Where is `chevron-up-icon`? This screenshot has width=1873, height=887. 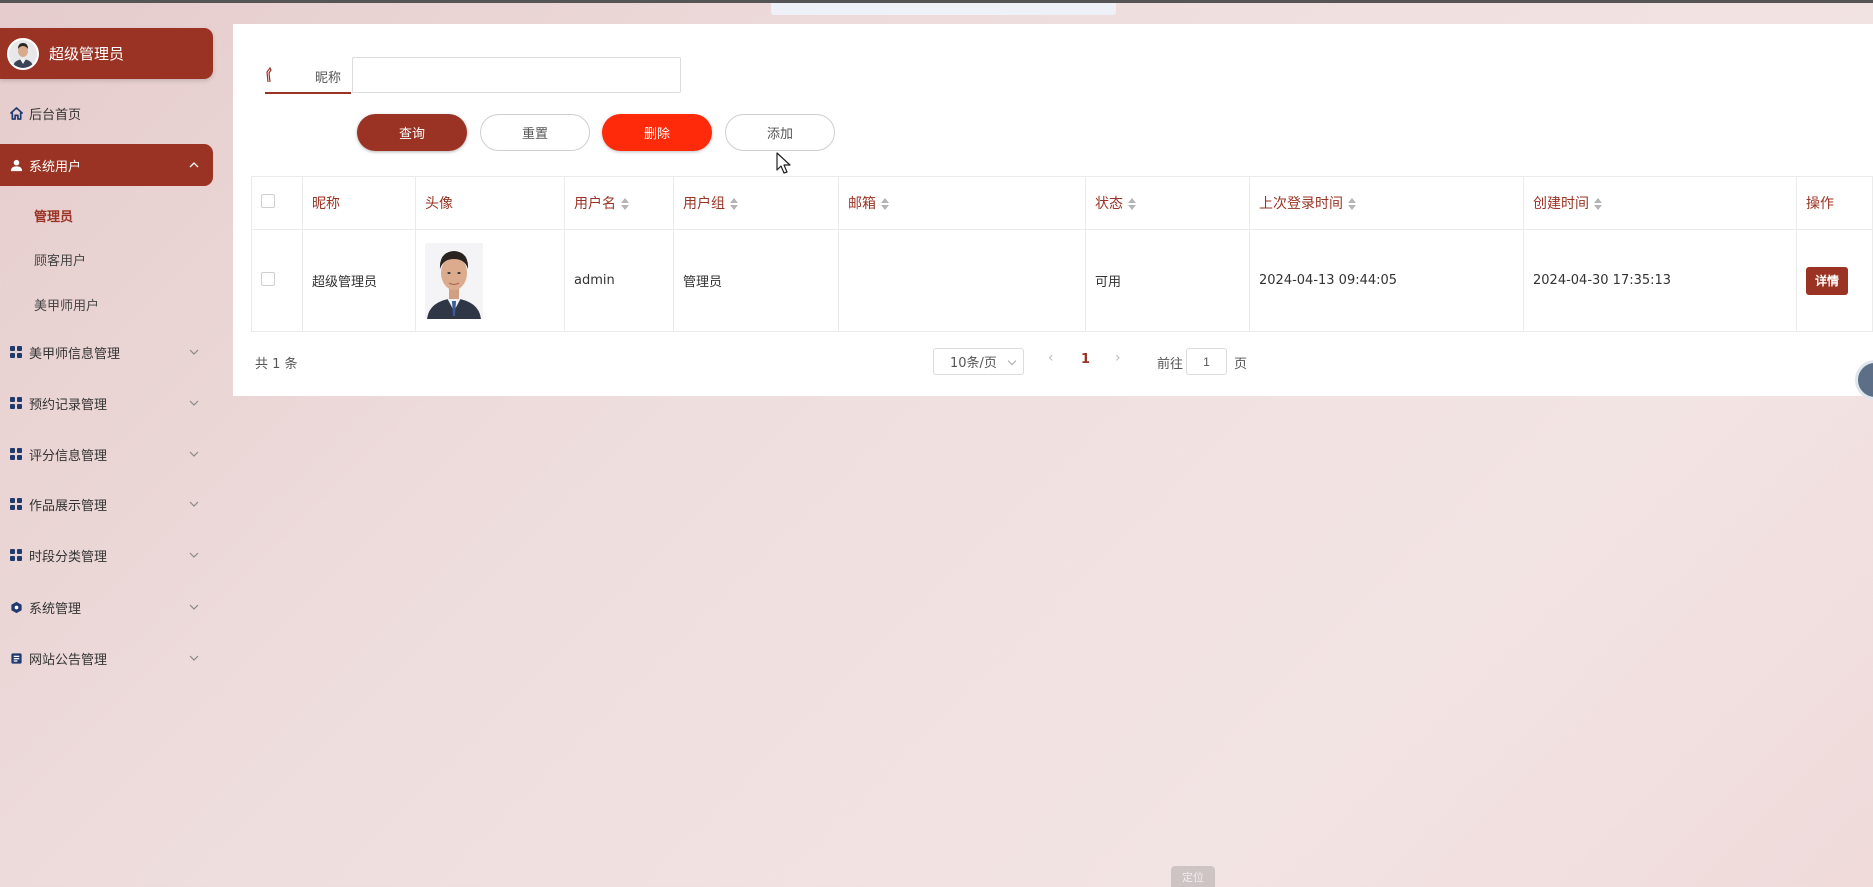 chevron-up-icon is located at coordinates (194, 165).